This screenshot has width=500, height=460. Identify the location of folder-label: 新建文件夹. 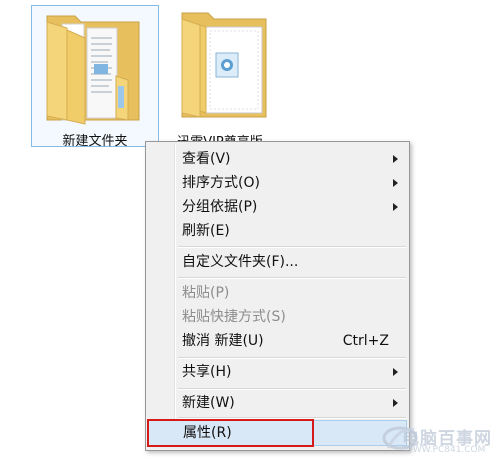
(95, 141).